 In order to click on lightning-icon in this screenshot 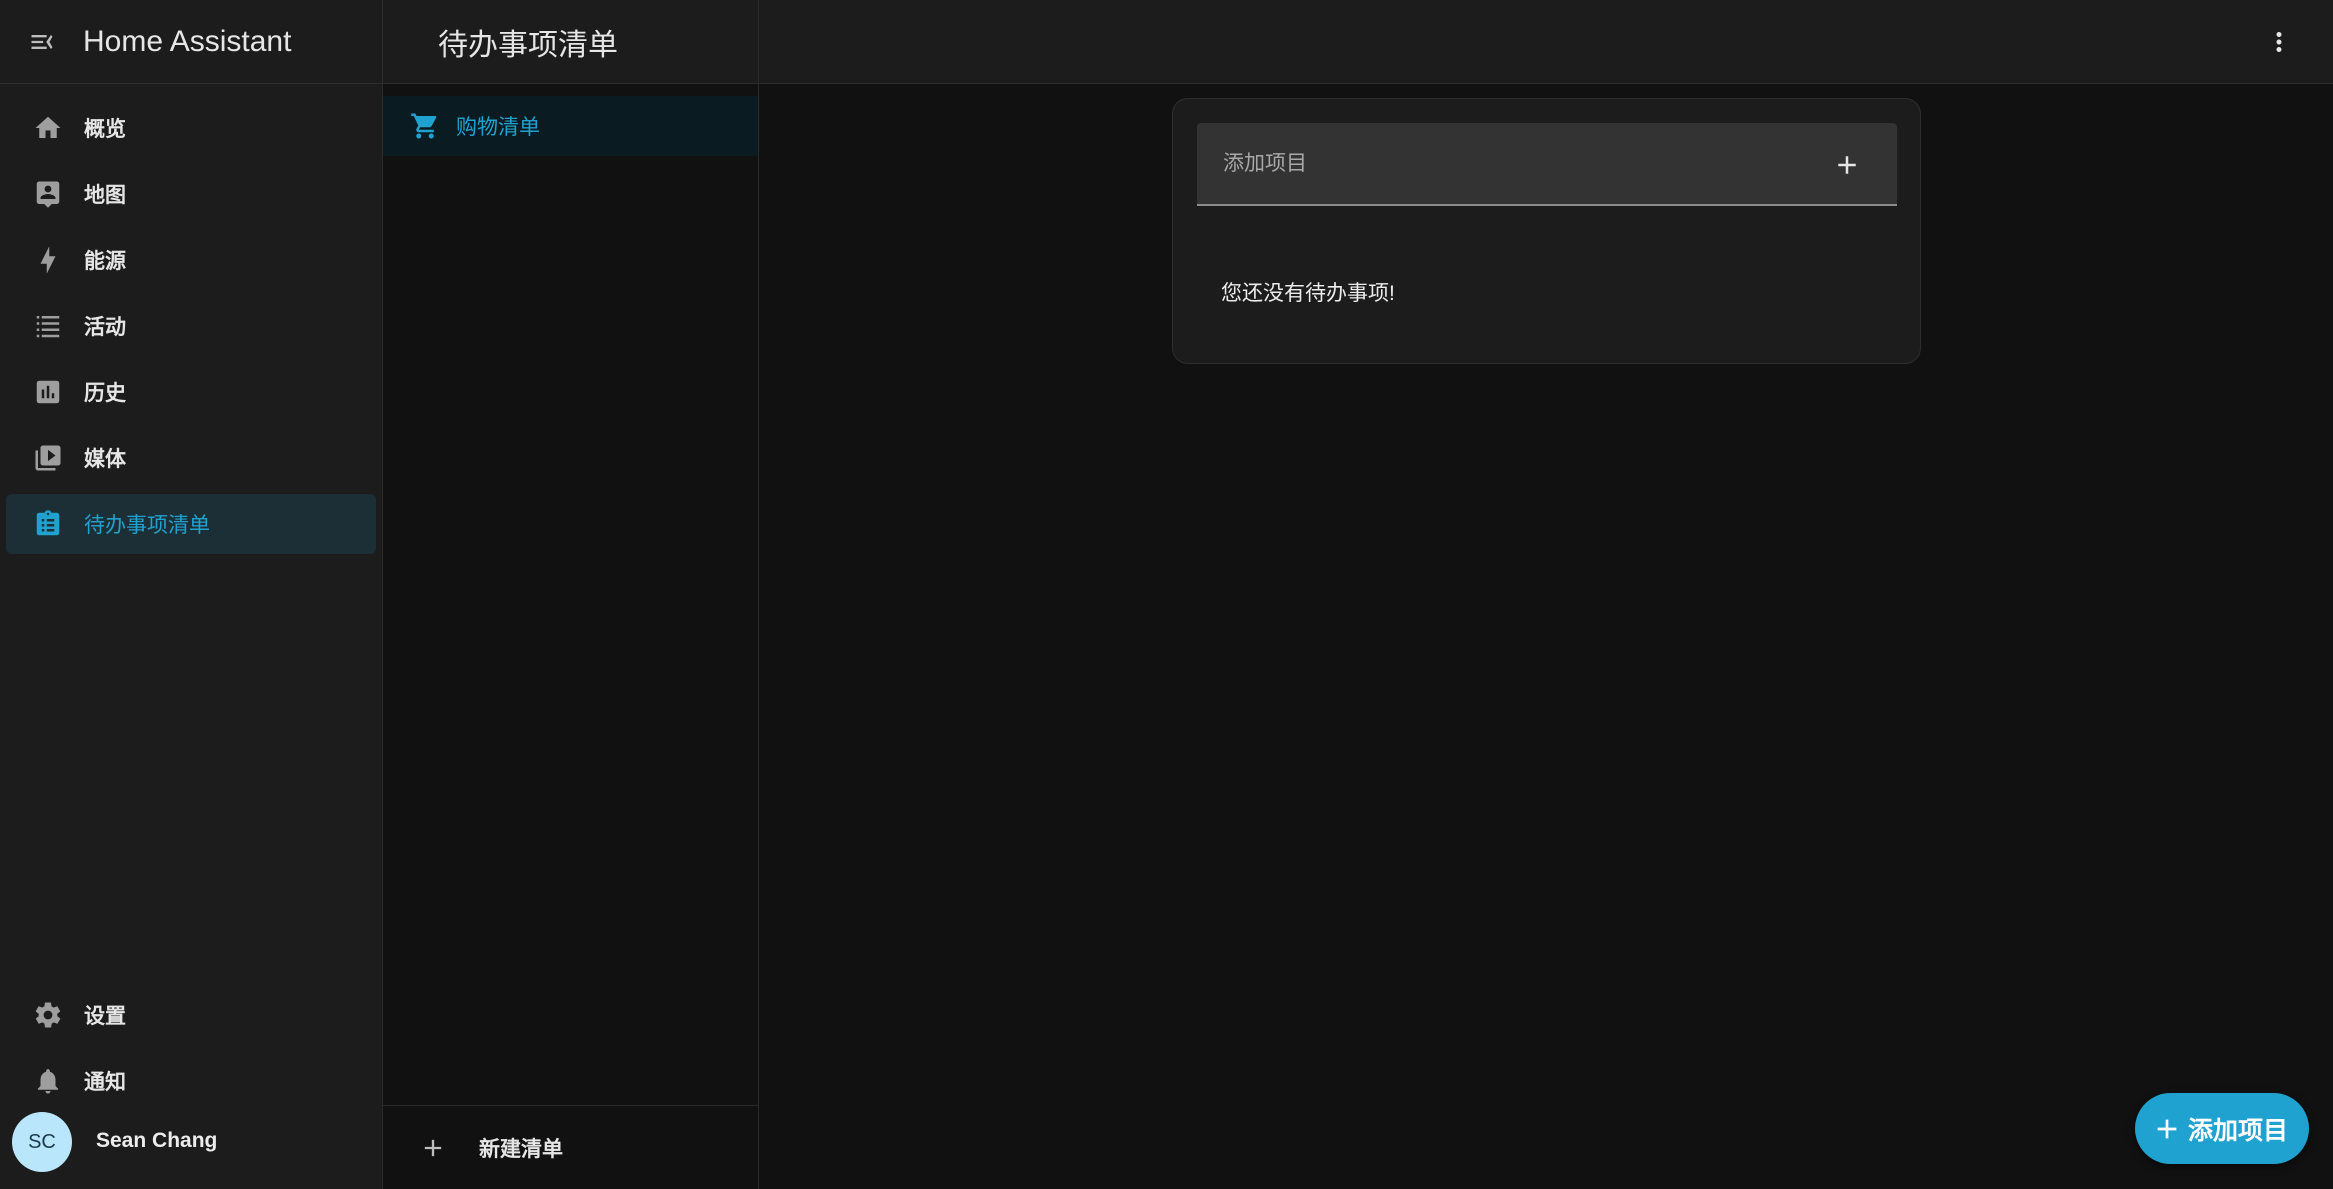, I will do `click(48, 260)`.